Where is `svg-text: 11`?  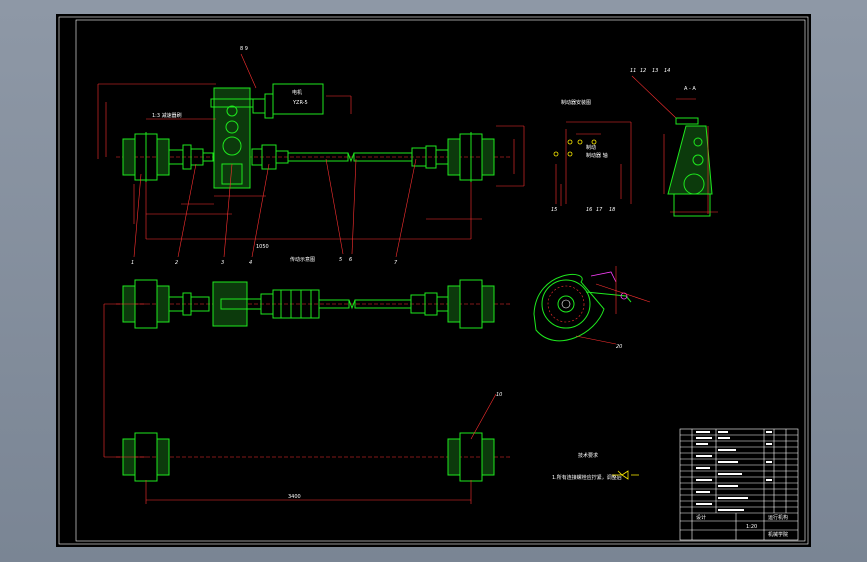
svg-text: 11 is located at coordinates (633, 71).